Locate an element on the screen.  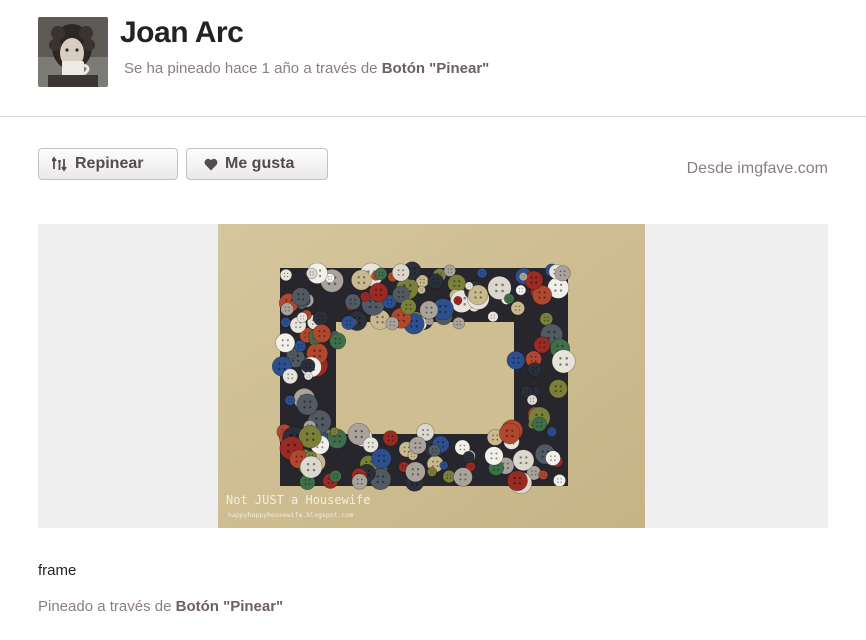
repin-icon is located at coordinates (60, 164).